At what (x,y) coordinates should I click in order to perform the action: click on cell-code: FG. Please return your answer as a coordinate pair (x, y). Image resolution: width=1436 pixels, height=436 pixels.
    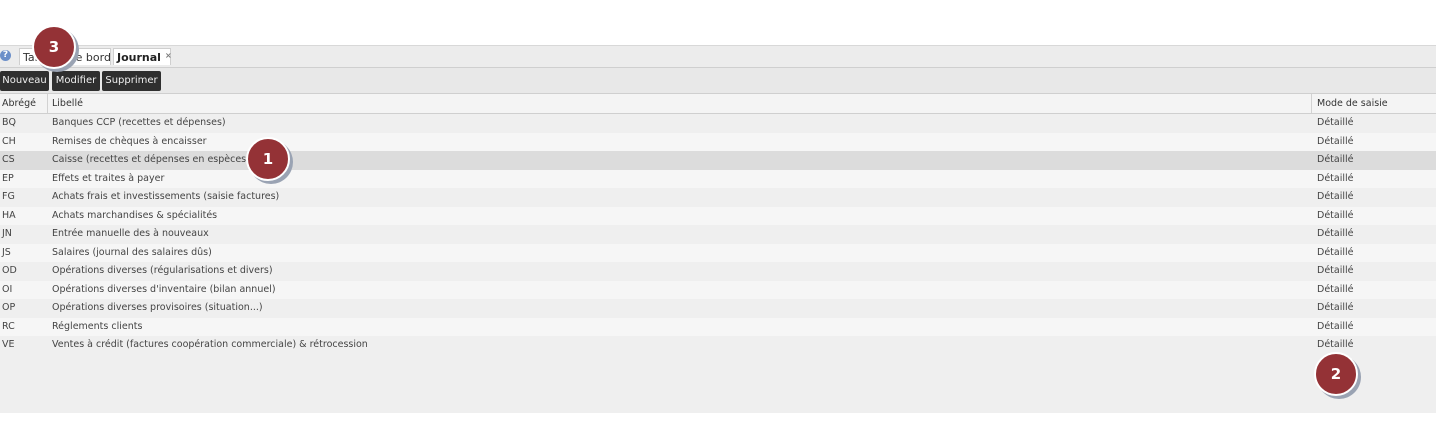
    Looking at the image, I should click on (8, 196).